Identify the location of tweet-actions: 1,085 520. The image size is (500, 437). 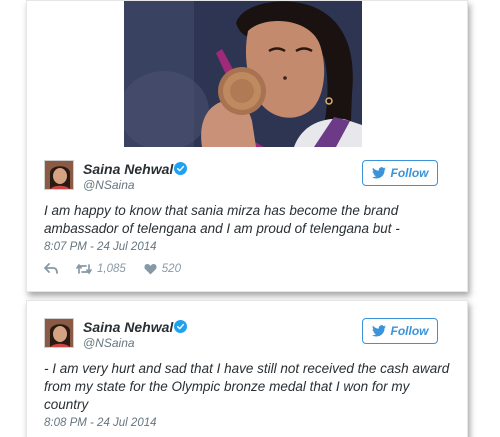
(121, 269).